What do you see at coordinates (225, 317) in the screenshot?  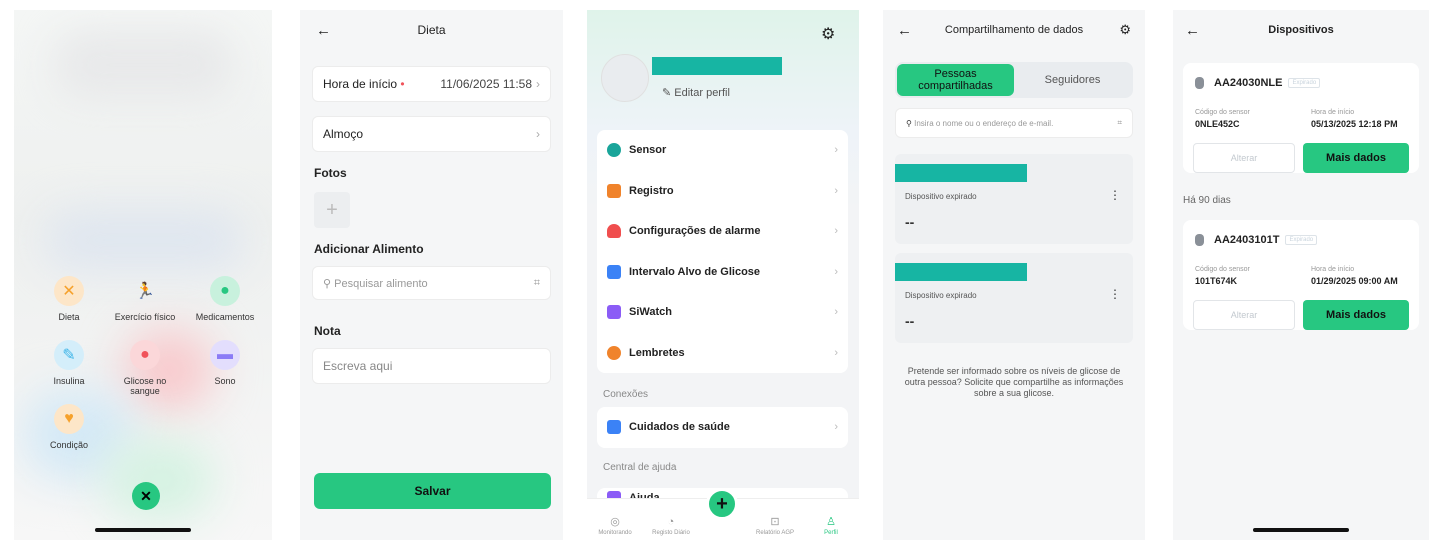 I see `action-label: Medicamentos` at bounding box center [225, 317].